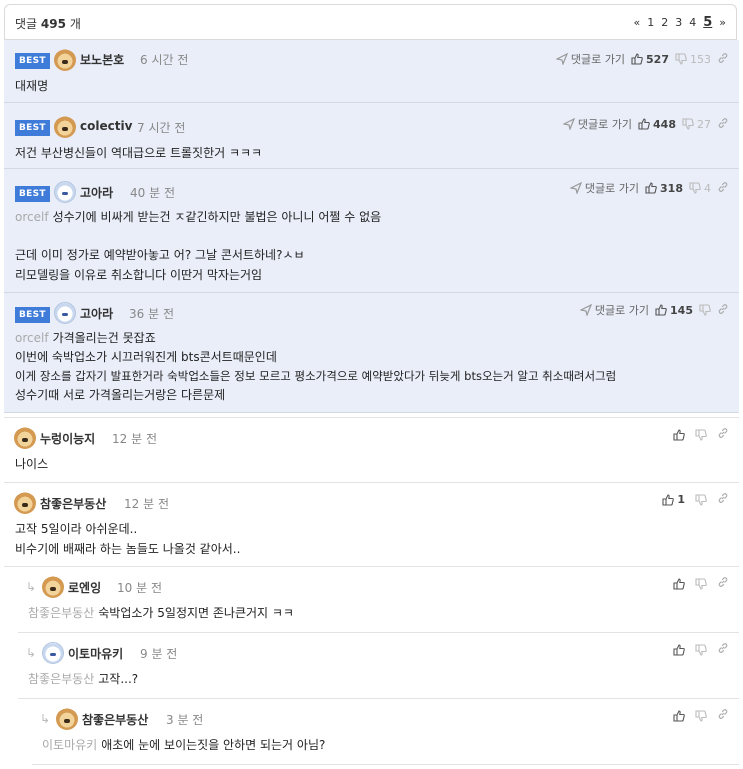 This screenshot has width=743, height=769. I want to click on comment-line: 성수기에 비싸게 받는건 ㅈ같긴하지만 불법은 아니니 어쩔 수 없음, so click(217, 217).